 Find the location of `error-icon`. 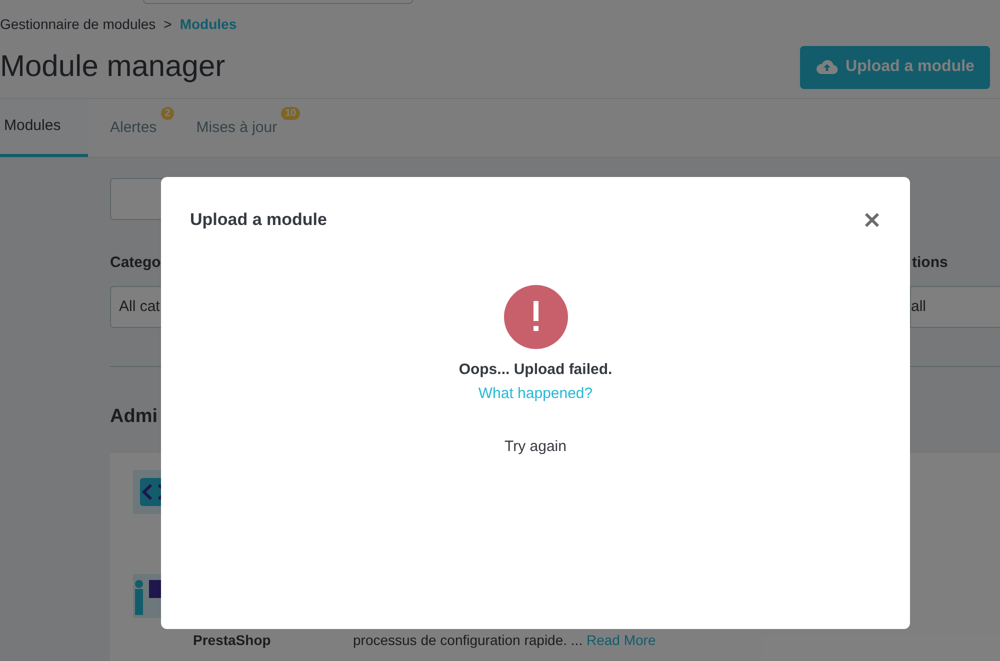

error-icon is located at coordinates (536, 316).